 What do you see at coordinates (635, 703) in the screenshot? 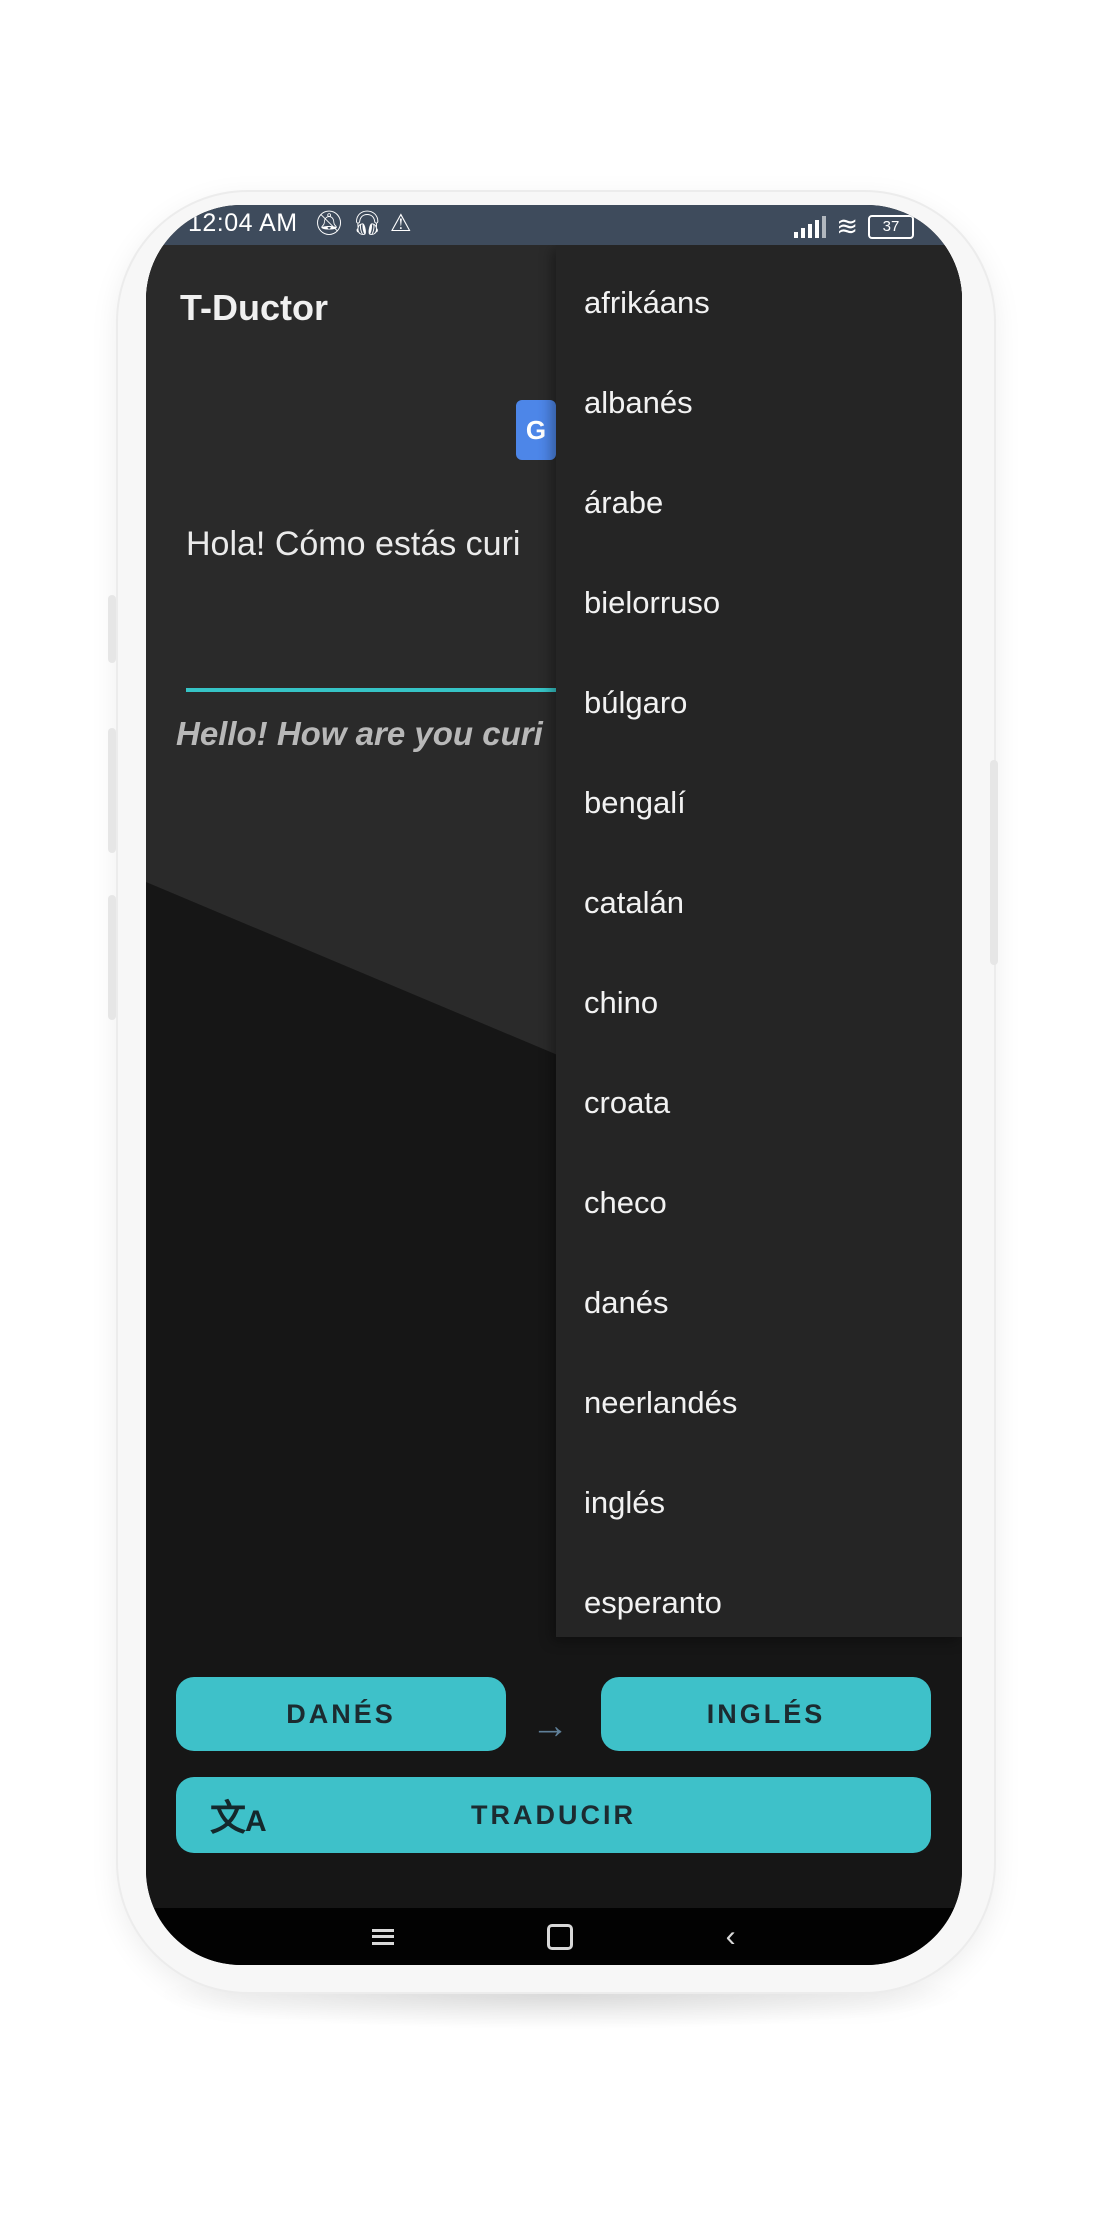
I see `dropdown-item-bulgaro: búlgaro` at bounding box center [635, 703].